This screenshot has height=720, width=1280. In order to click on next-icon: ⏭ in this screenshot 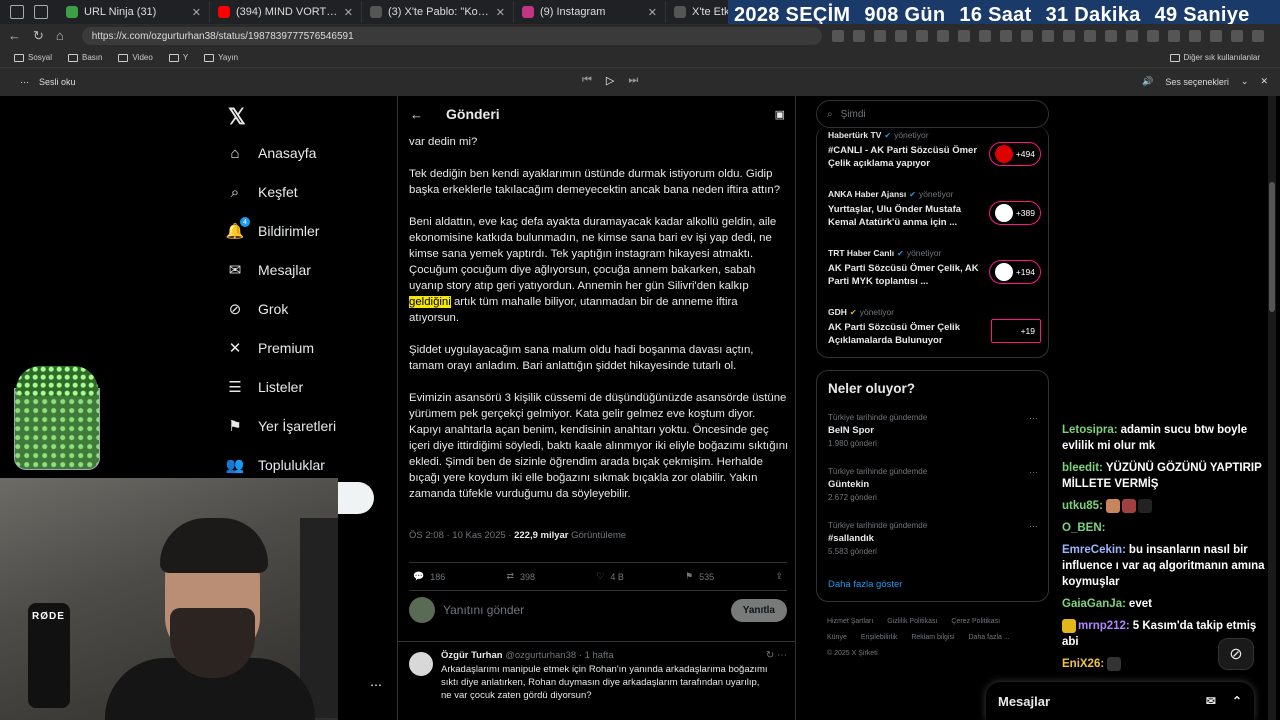, I will do `click(633, 80)`.